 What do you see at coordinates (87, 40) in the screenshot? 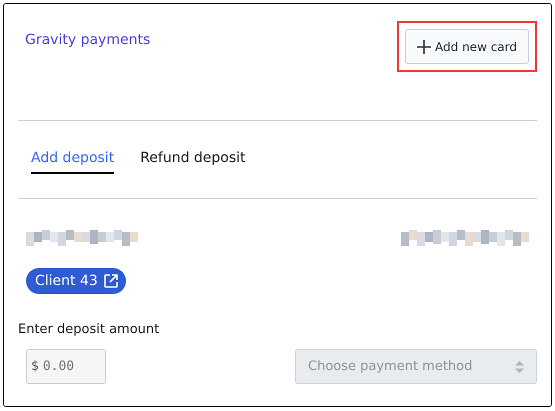
I see `section-title: Gravity payments` at bounding box center [87, 40].